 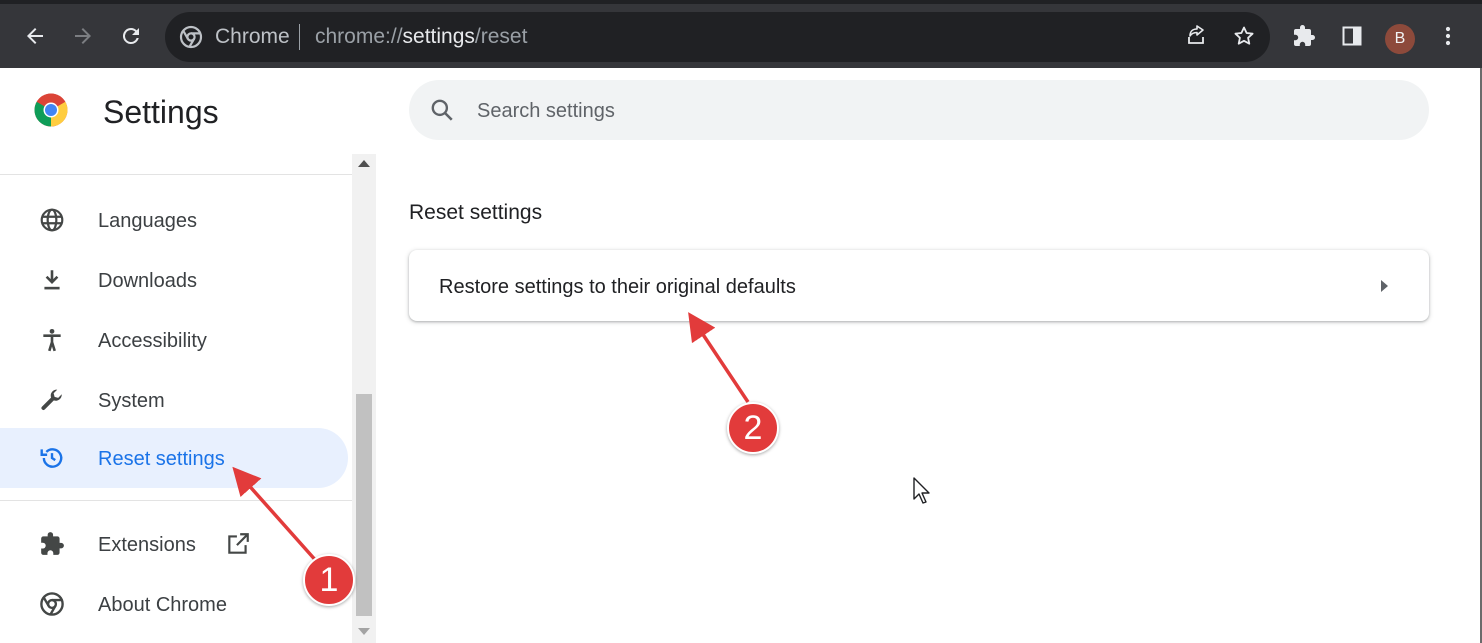 What do you see at coordinates (162, 605) in the screenshot?
I see `sidebar-item-label: About Chrome` at bounding box center [162, 605].